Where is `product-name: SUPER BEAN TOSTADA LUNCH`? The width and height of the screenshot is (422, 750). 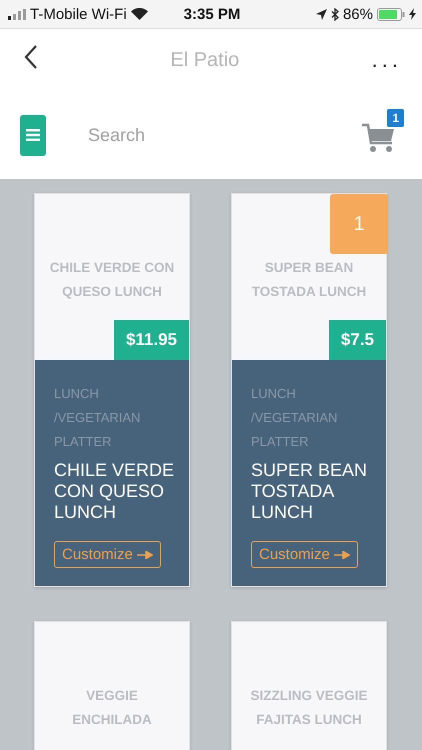
product-name: SUPER BEAN TOSTADA LUNCH is located at coordinates (309, 280).